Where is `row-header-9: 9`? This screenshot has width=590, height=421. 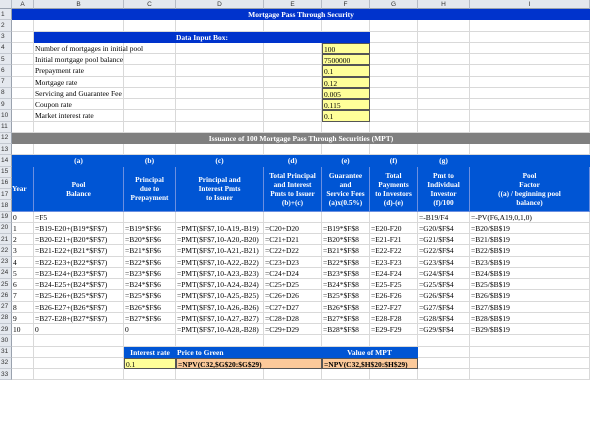
row-header-9: 9 is located at coordinates (6, 105).